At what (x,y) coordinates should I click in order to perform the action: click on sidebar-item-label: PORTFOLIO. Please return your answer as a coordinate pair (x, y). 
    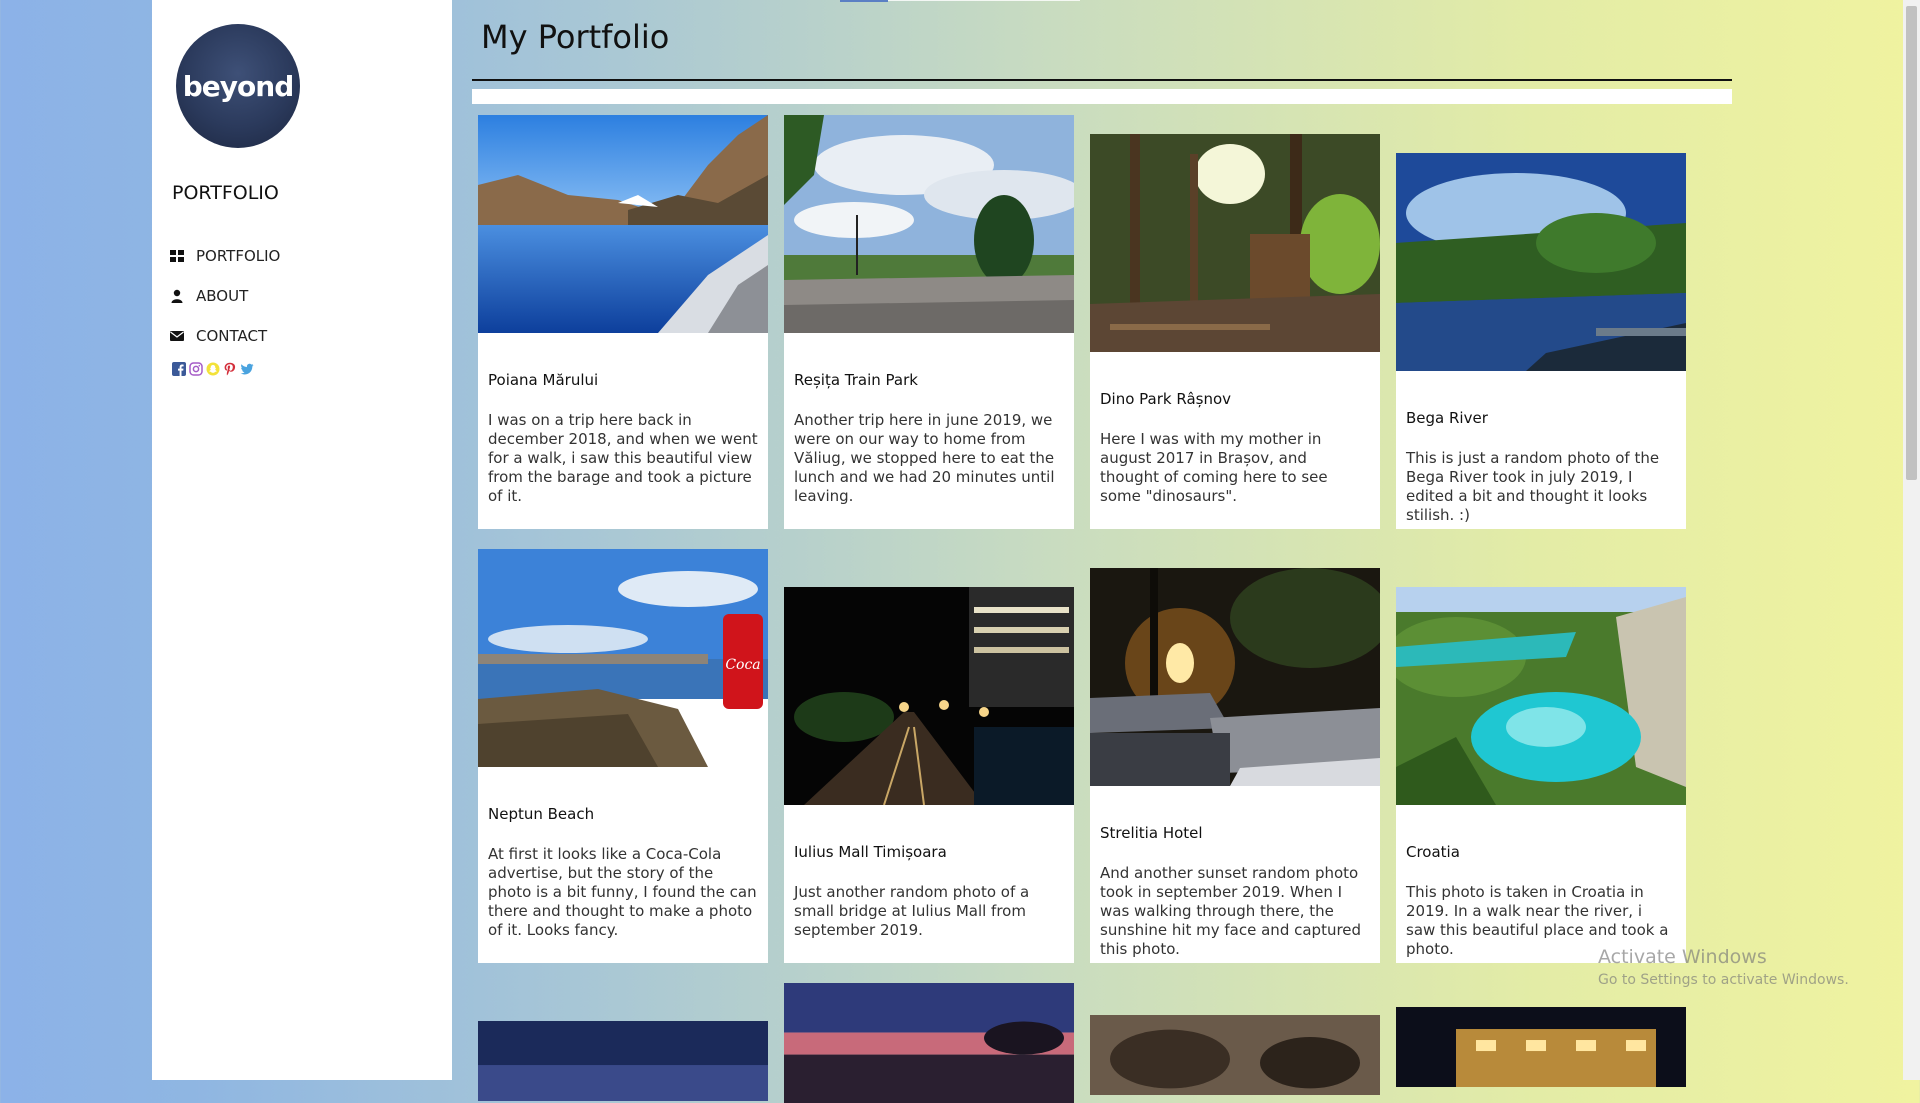
    Looking at the image, I should click on (238, 256).